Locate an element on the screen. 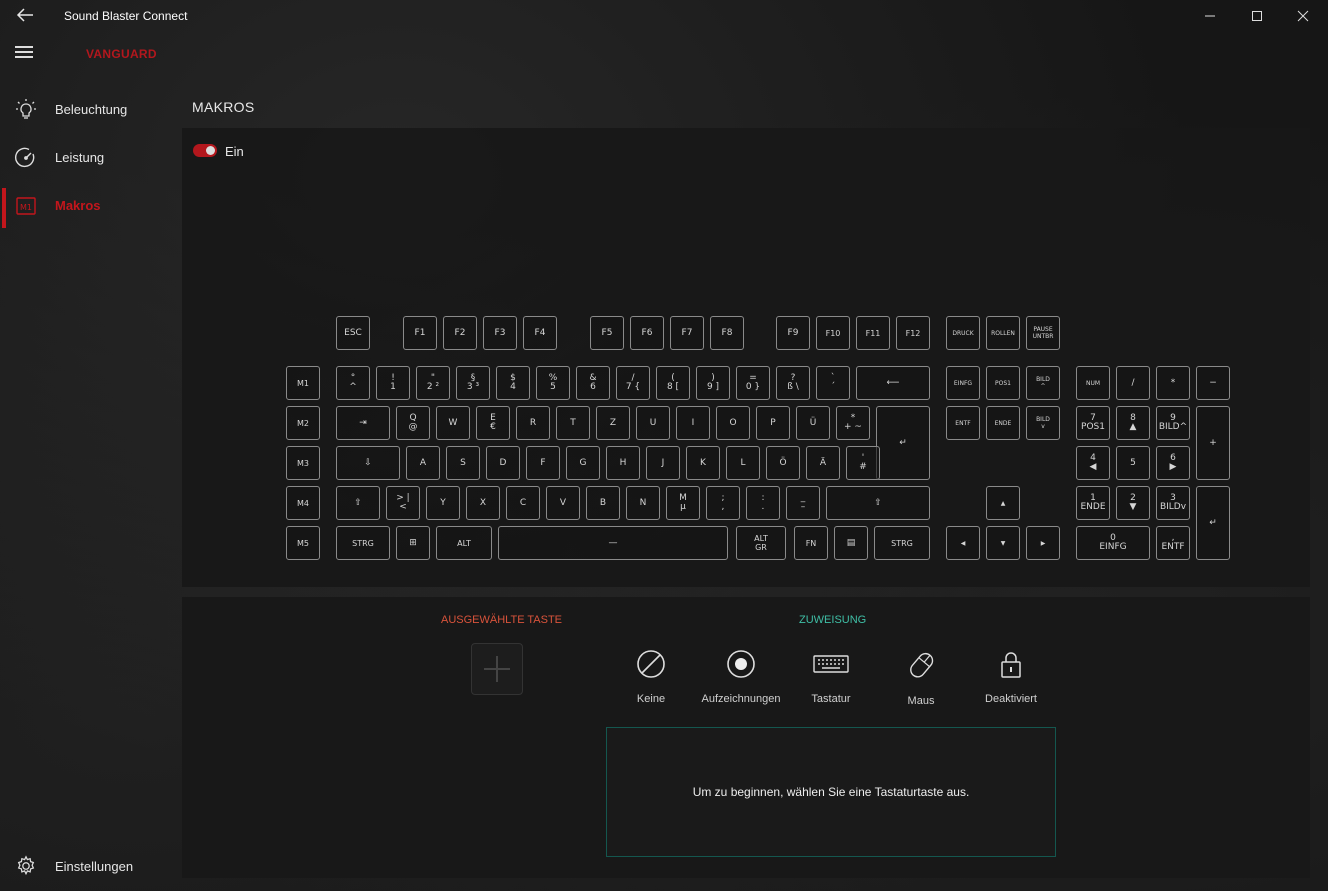 The width and height of the screenshot is (1328, 891). key: ▼ is located at coordinates (1003, 543).